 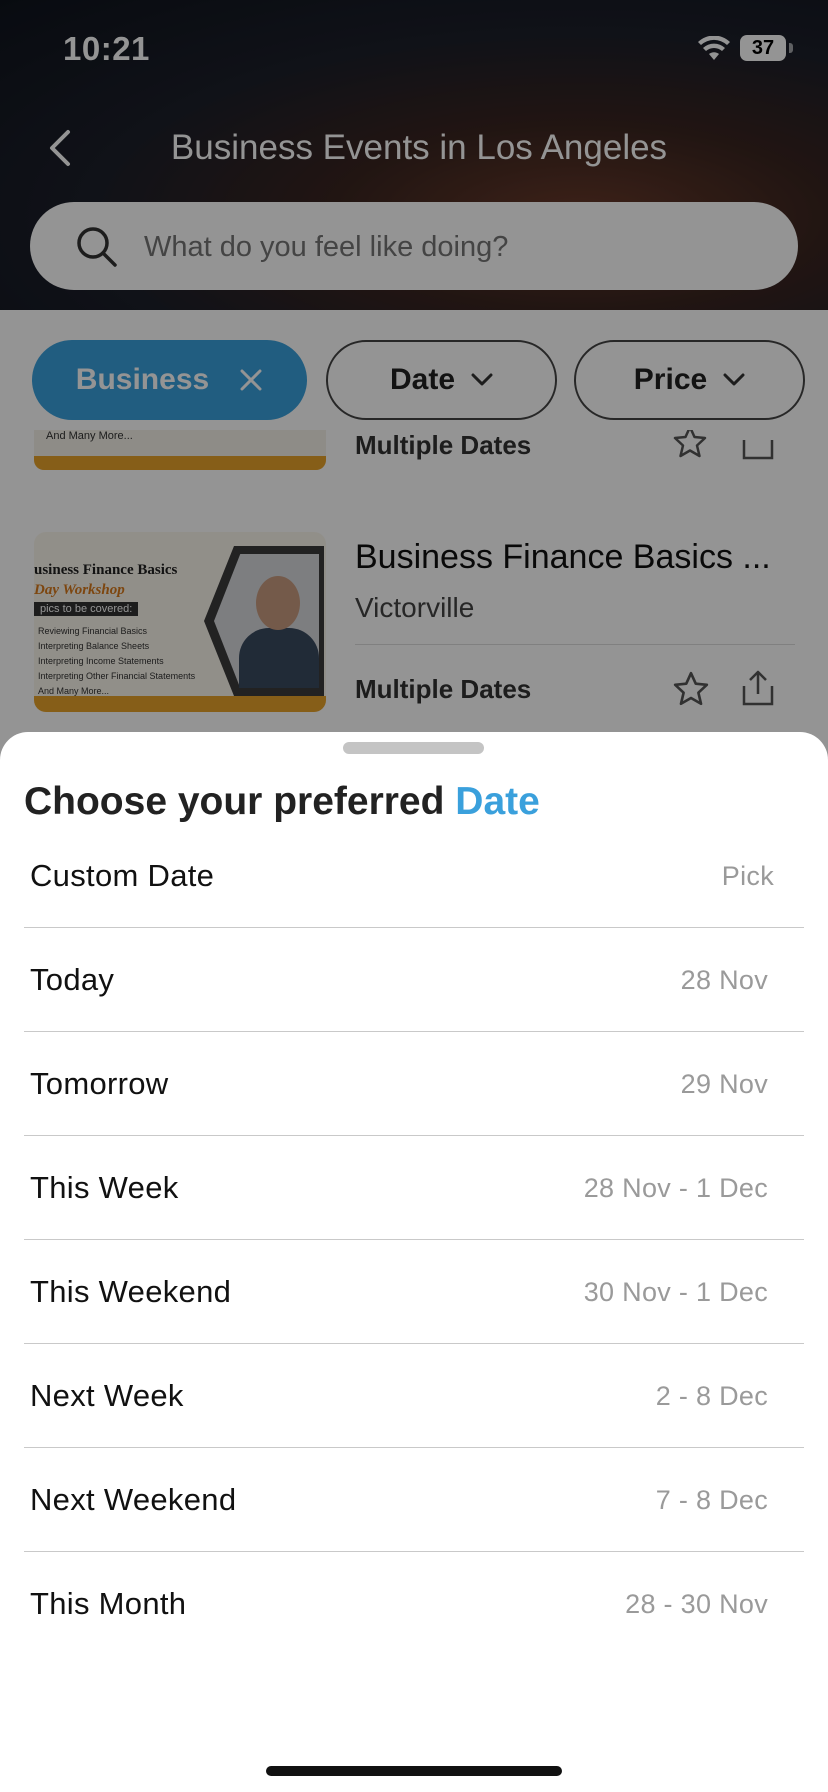 I want to click on option-value: 28 Nov, so click(x=724, y=980).